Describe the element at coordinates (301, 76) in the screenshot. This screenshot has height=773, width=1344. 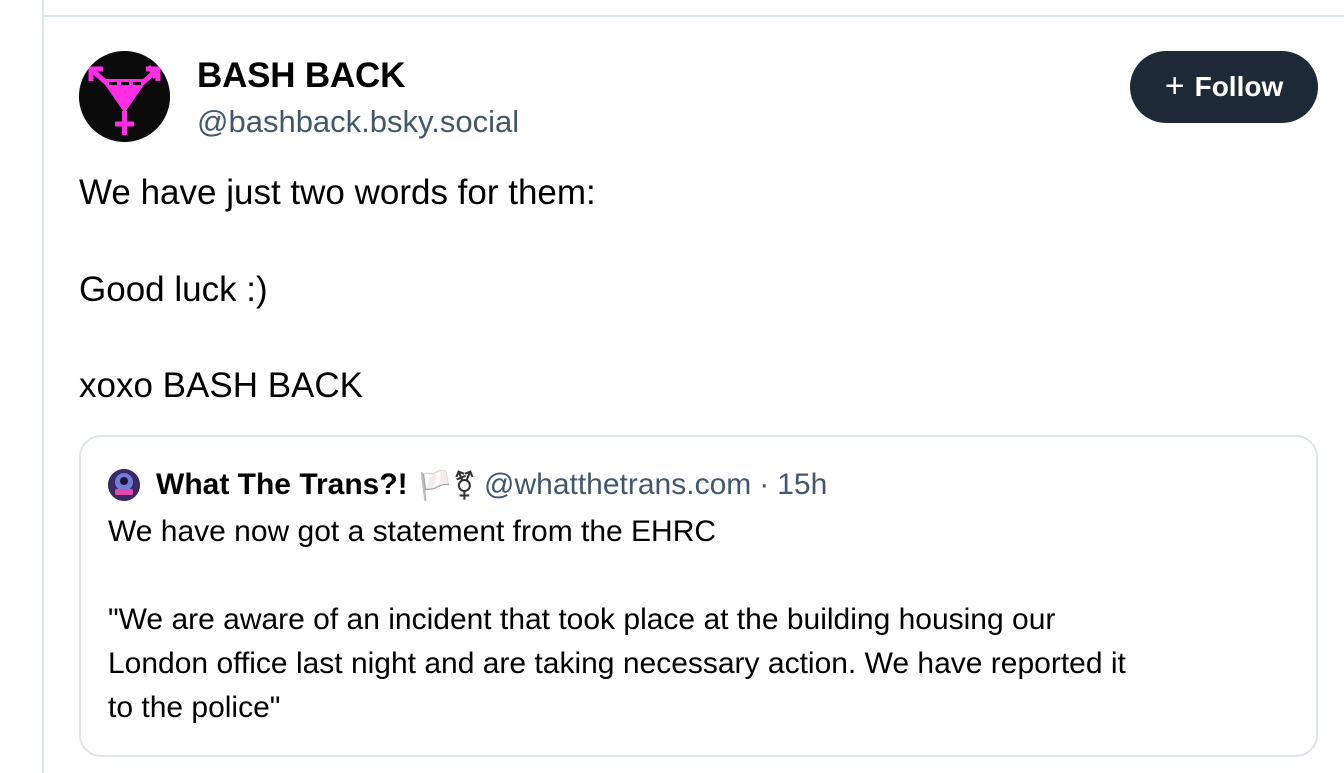
I see `author-display-name: BASH BACK` at that location.